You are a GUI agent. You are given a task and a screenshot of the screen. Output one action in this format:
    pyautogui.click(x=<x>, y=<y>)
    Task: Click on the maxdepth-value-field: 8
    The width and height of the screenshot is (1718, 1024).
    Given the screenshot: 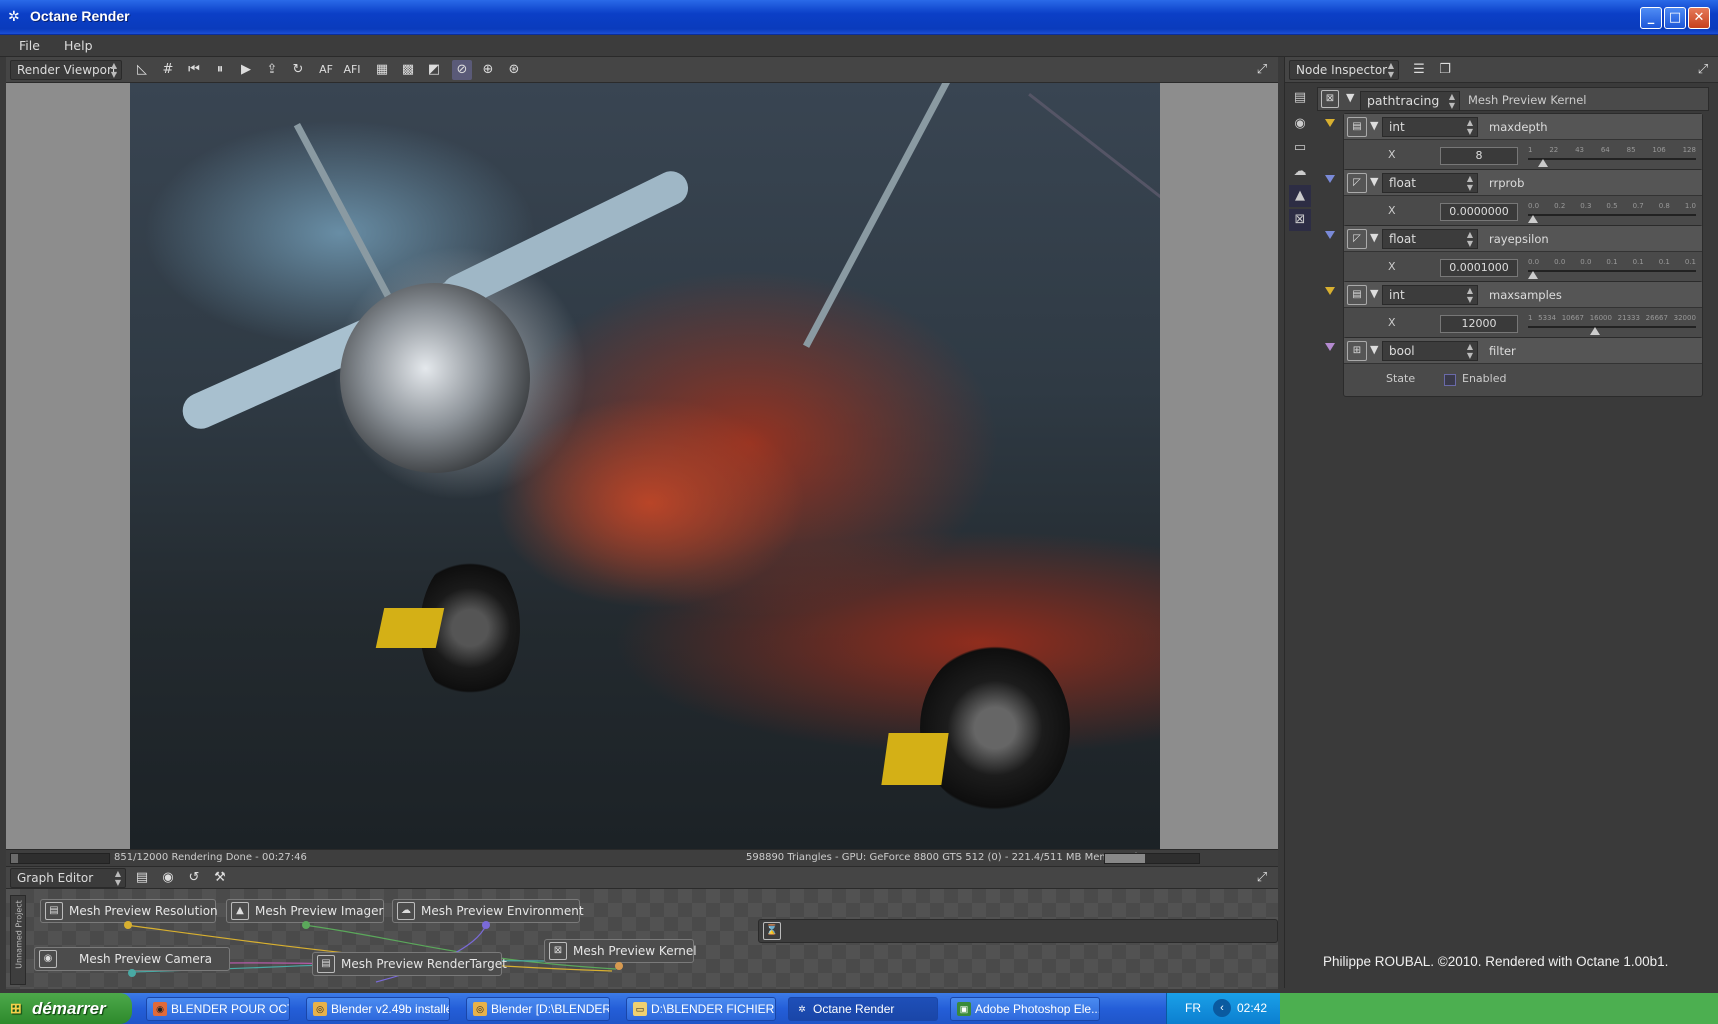 What is the action you would take?
    pyautogui.click(x=1479, y=156)
    